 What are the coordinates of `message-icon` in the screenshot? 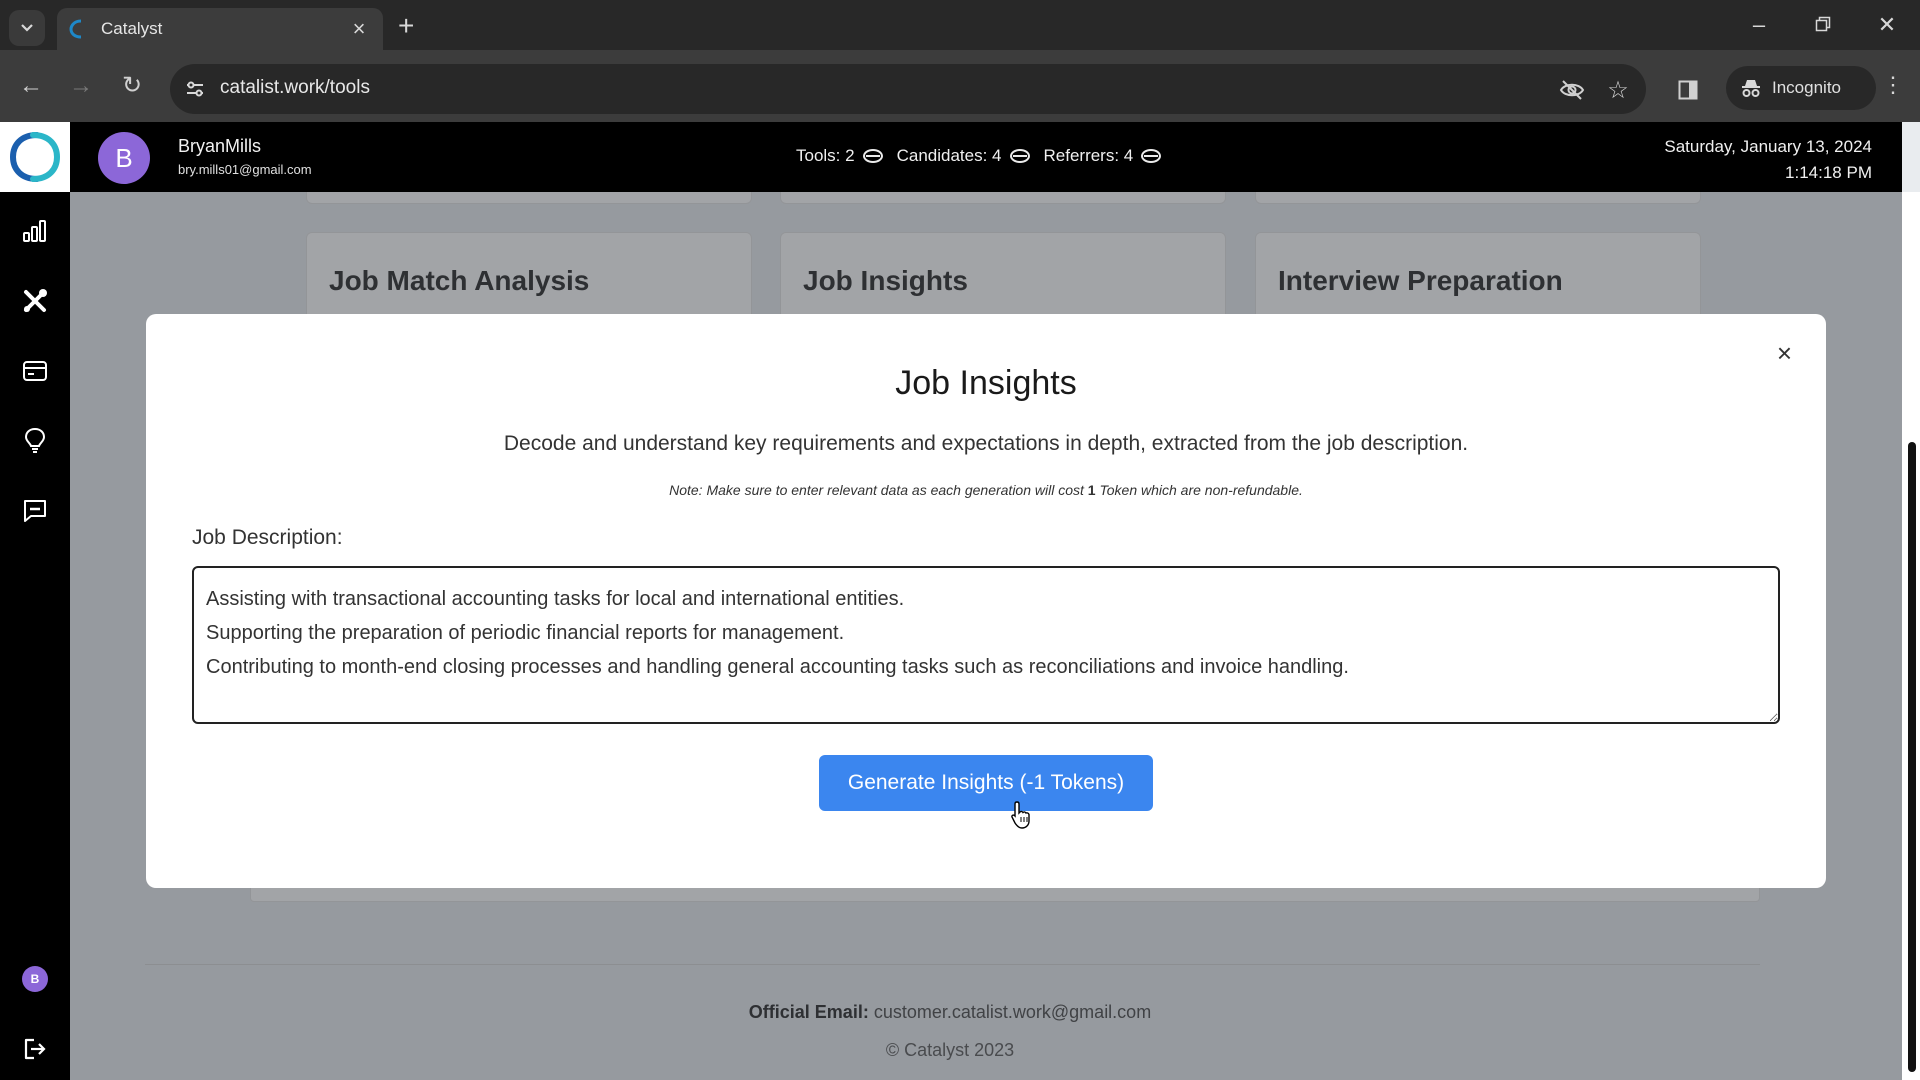 It's located at (35, 511).